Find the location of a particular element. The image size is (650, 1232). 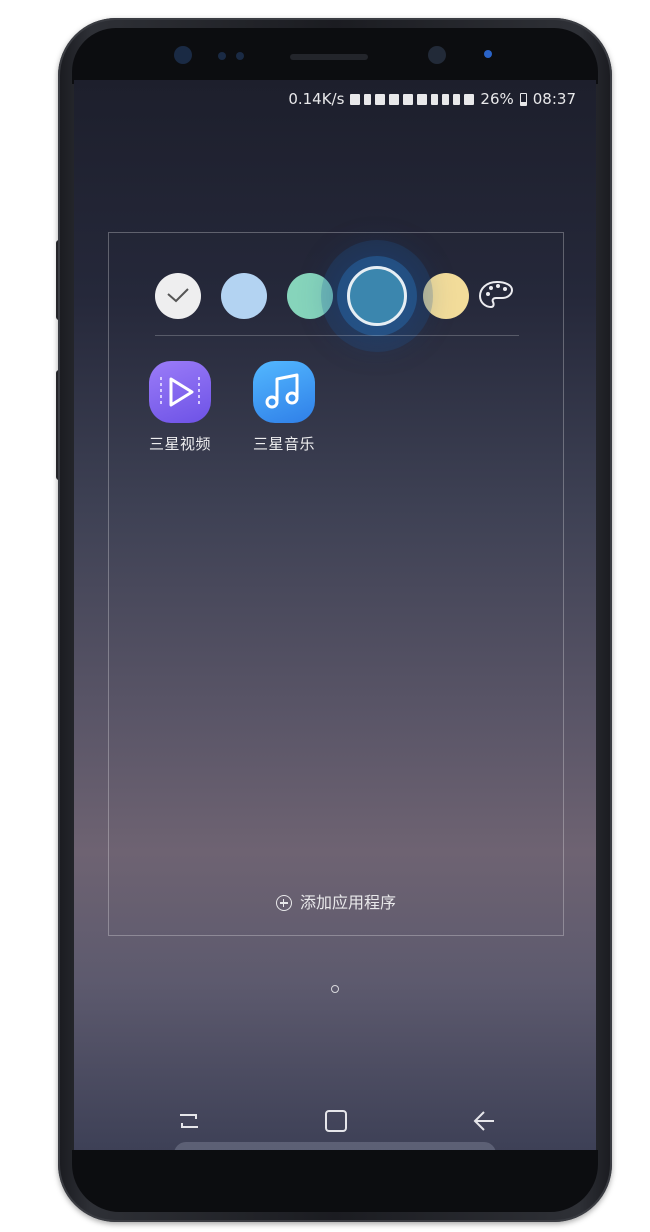

home-icon is located at coordinates (336, 1121).